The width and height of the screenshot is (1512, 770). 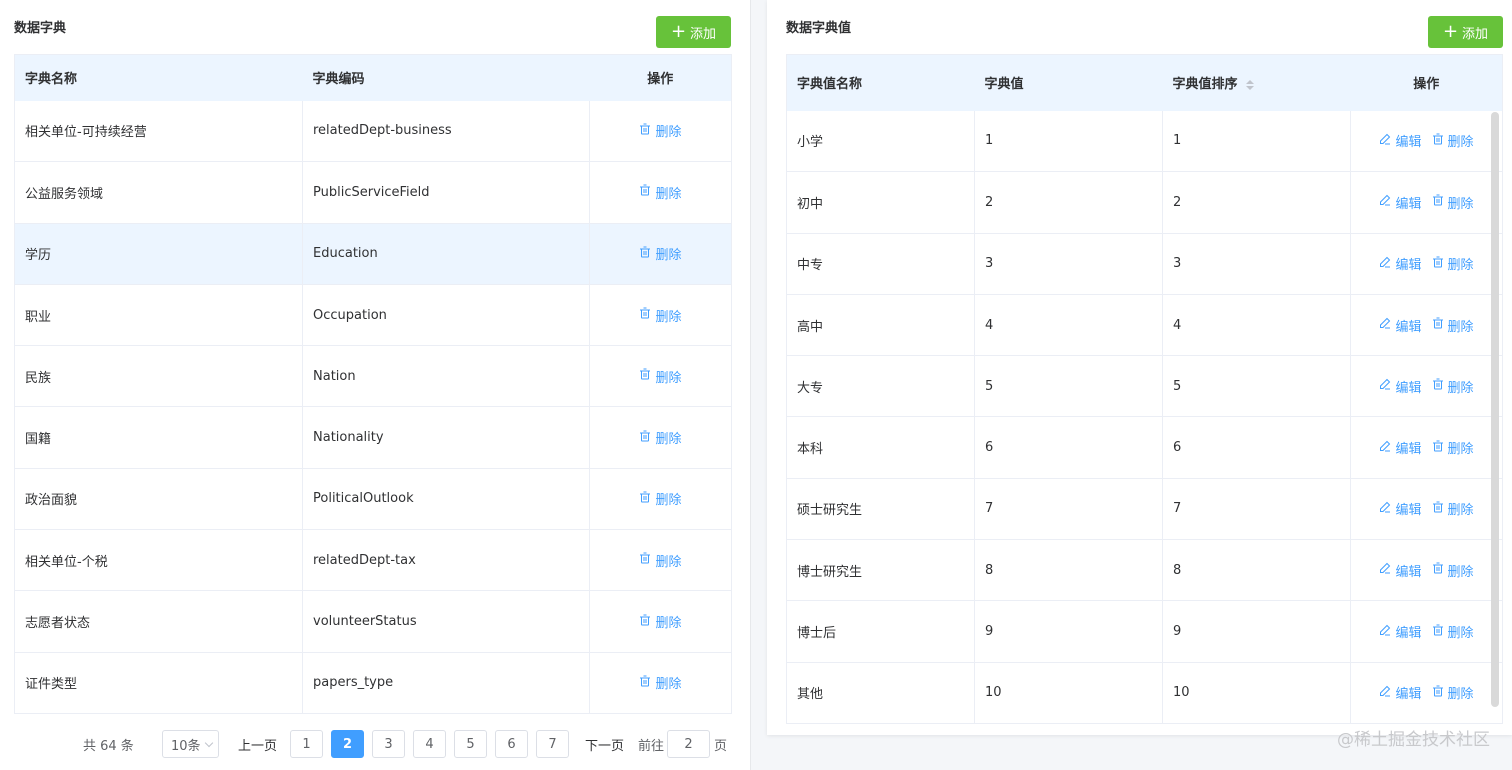 What do you see at coordinates (446, 683) in the screenshot?
I see `cell-dictionary-code: papers_type` at bounding box center [446, 683].